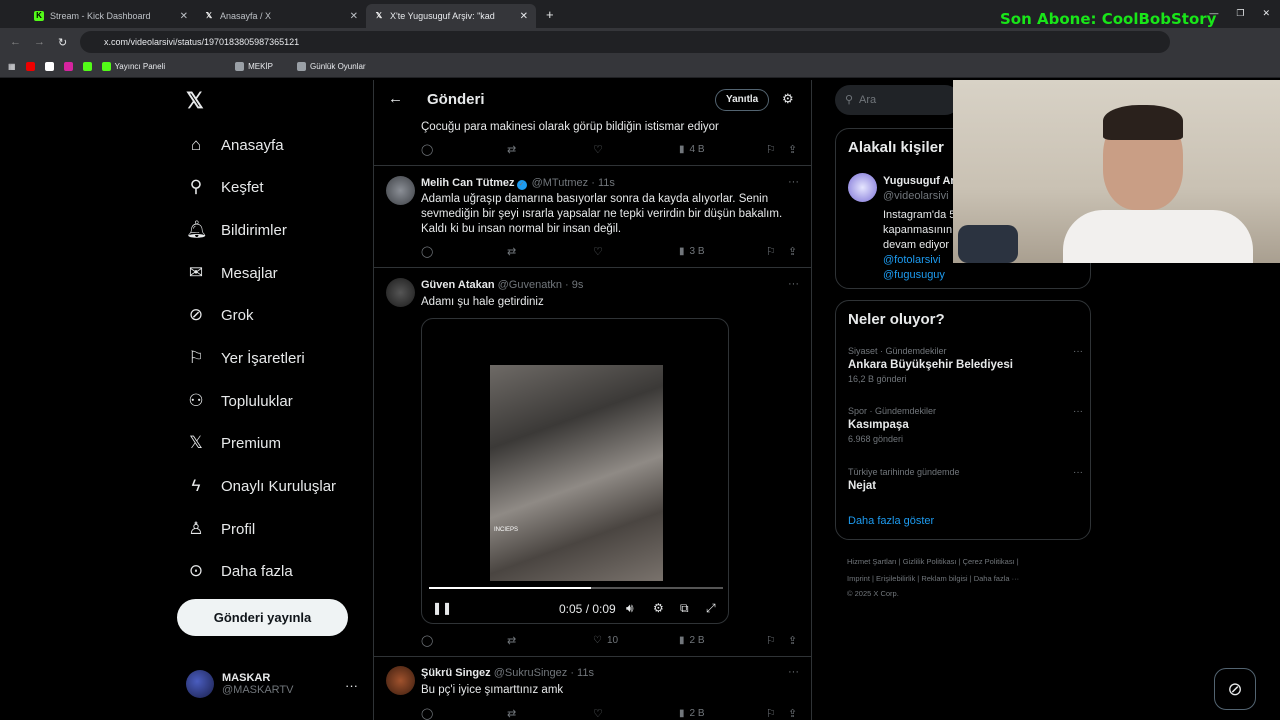 The width and height of the screenshot is (1280, 720). I want to click on forward-nav-icon: →, so click(39, 42).